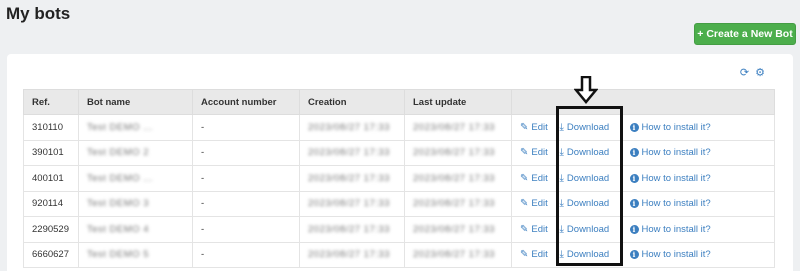 Image resolution: width=800 pixels, height=271 pixels. Describe the element at coordinates (118, 153) in the screenshot. I see `bot-name-value: Test DEMO 2` at that location.